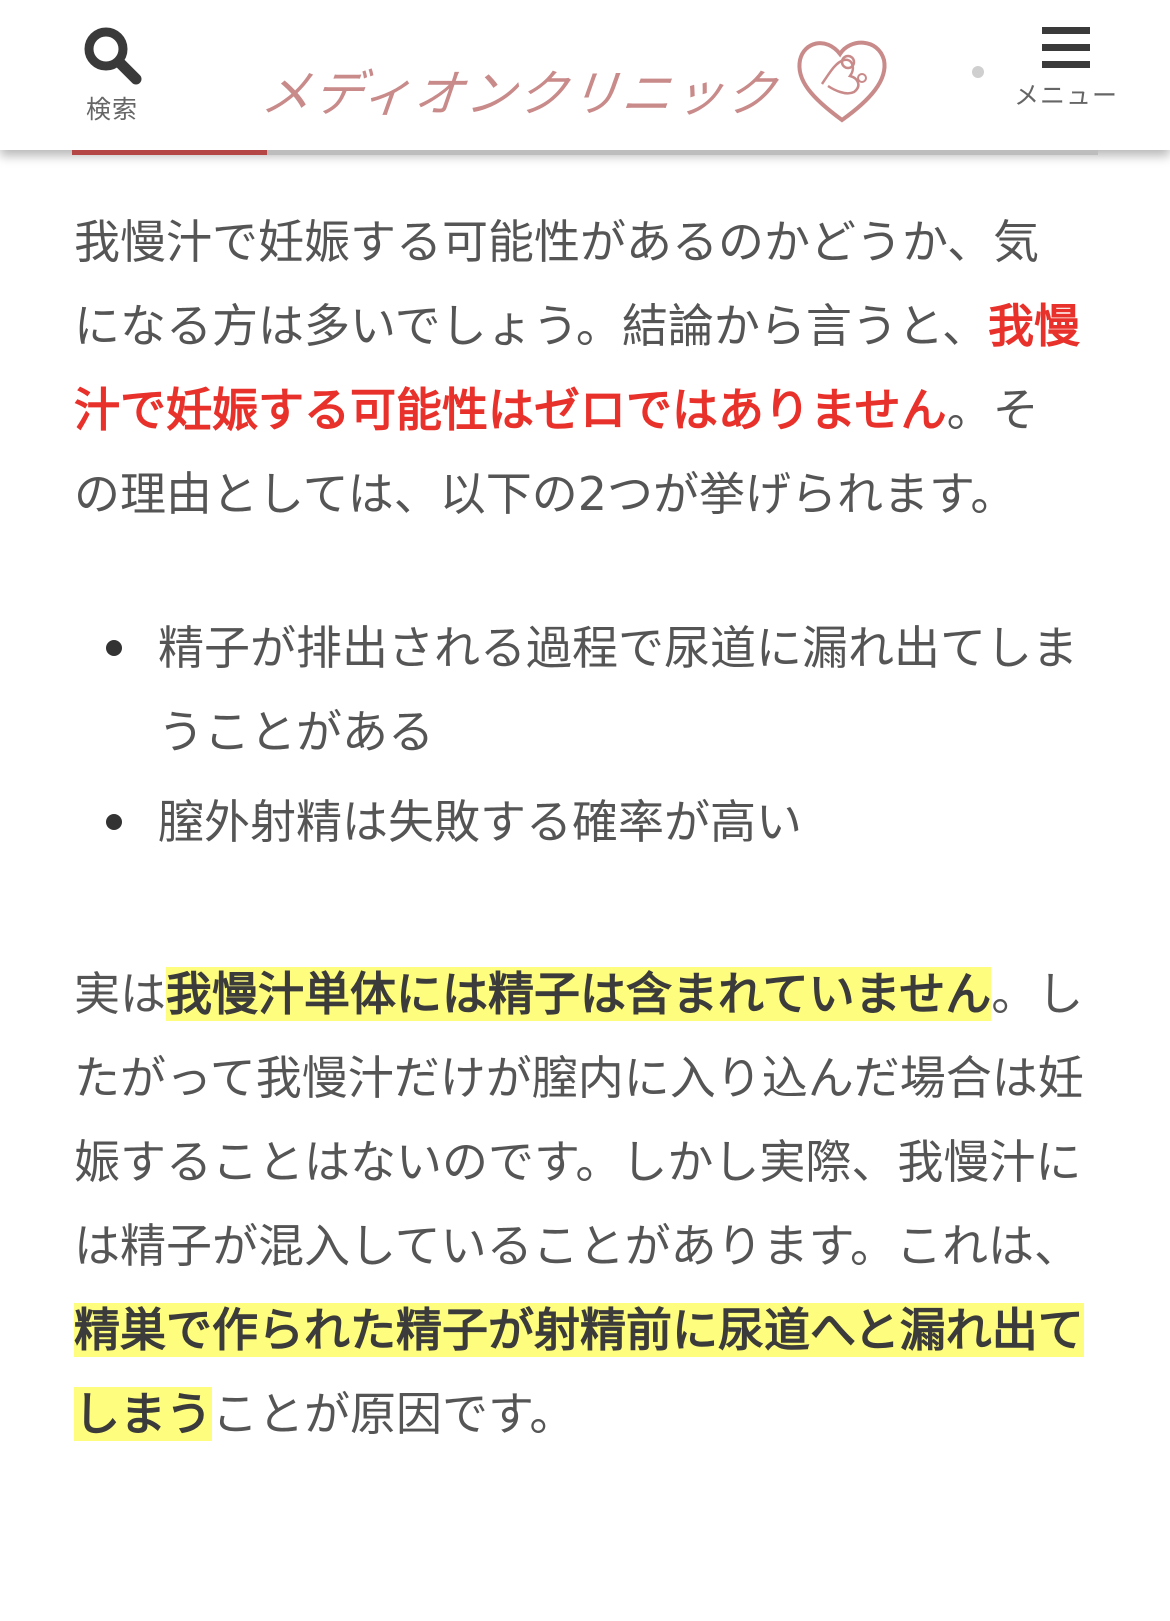 This screenshot has height=1621, width=1170. Describe the element at coordinates (113, 56) in the screenshot. I see `search-icon` at that location.